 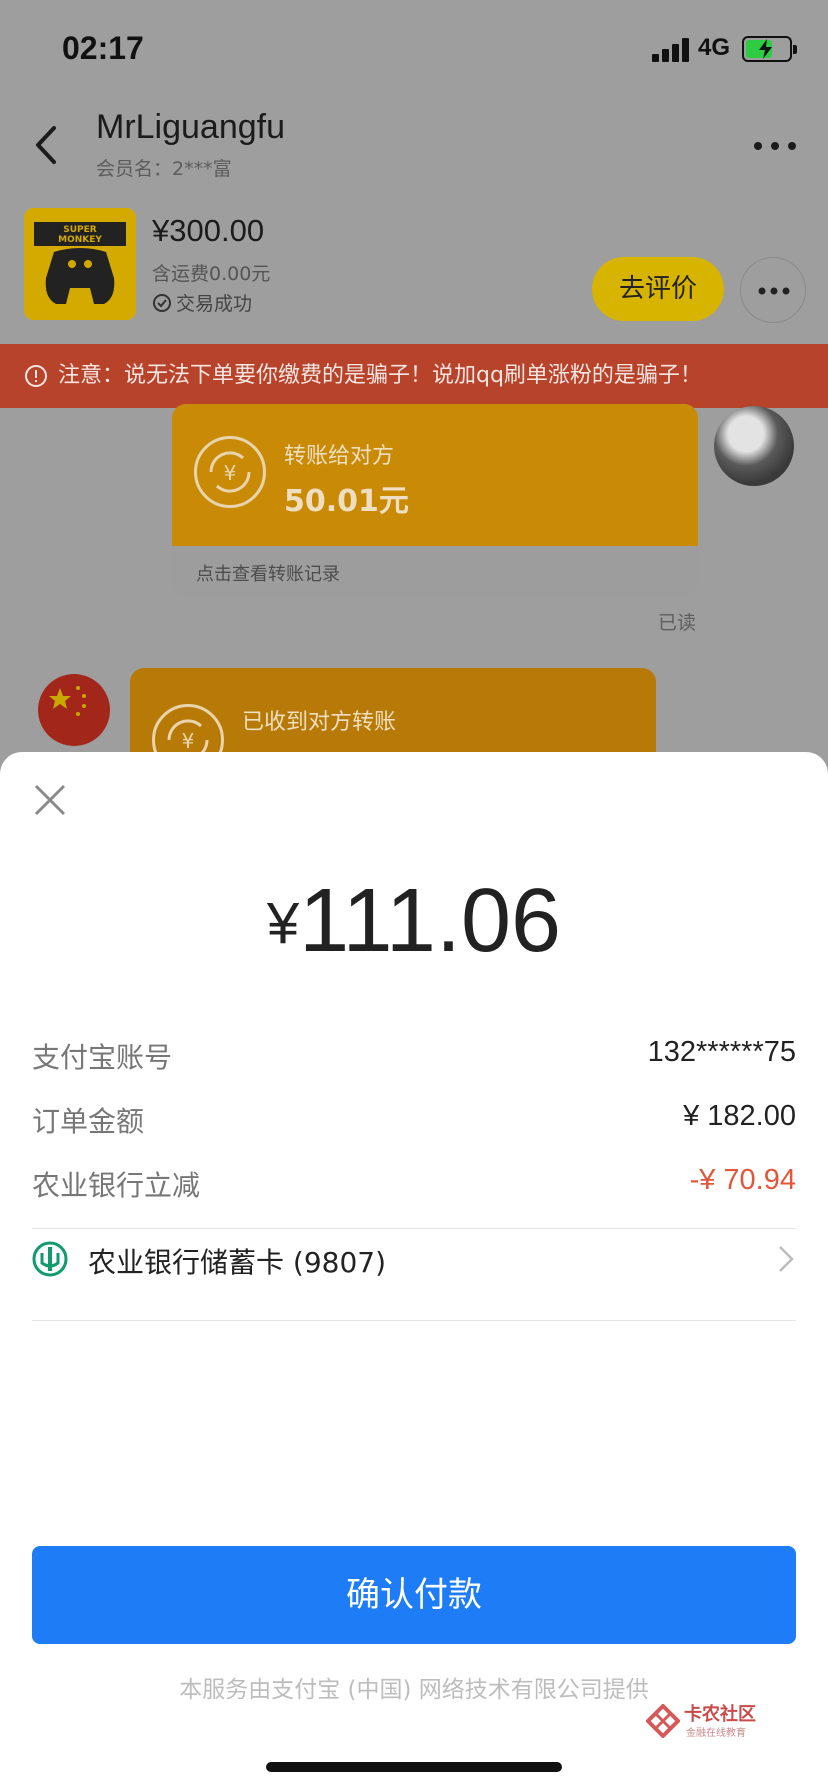 What do you see at coordinates (414, 1061) in the screenshot?
I see `alipay-account-row: 支付宝账号 132******75` at bounding box center [414, 1061].